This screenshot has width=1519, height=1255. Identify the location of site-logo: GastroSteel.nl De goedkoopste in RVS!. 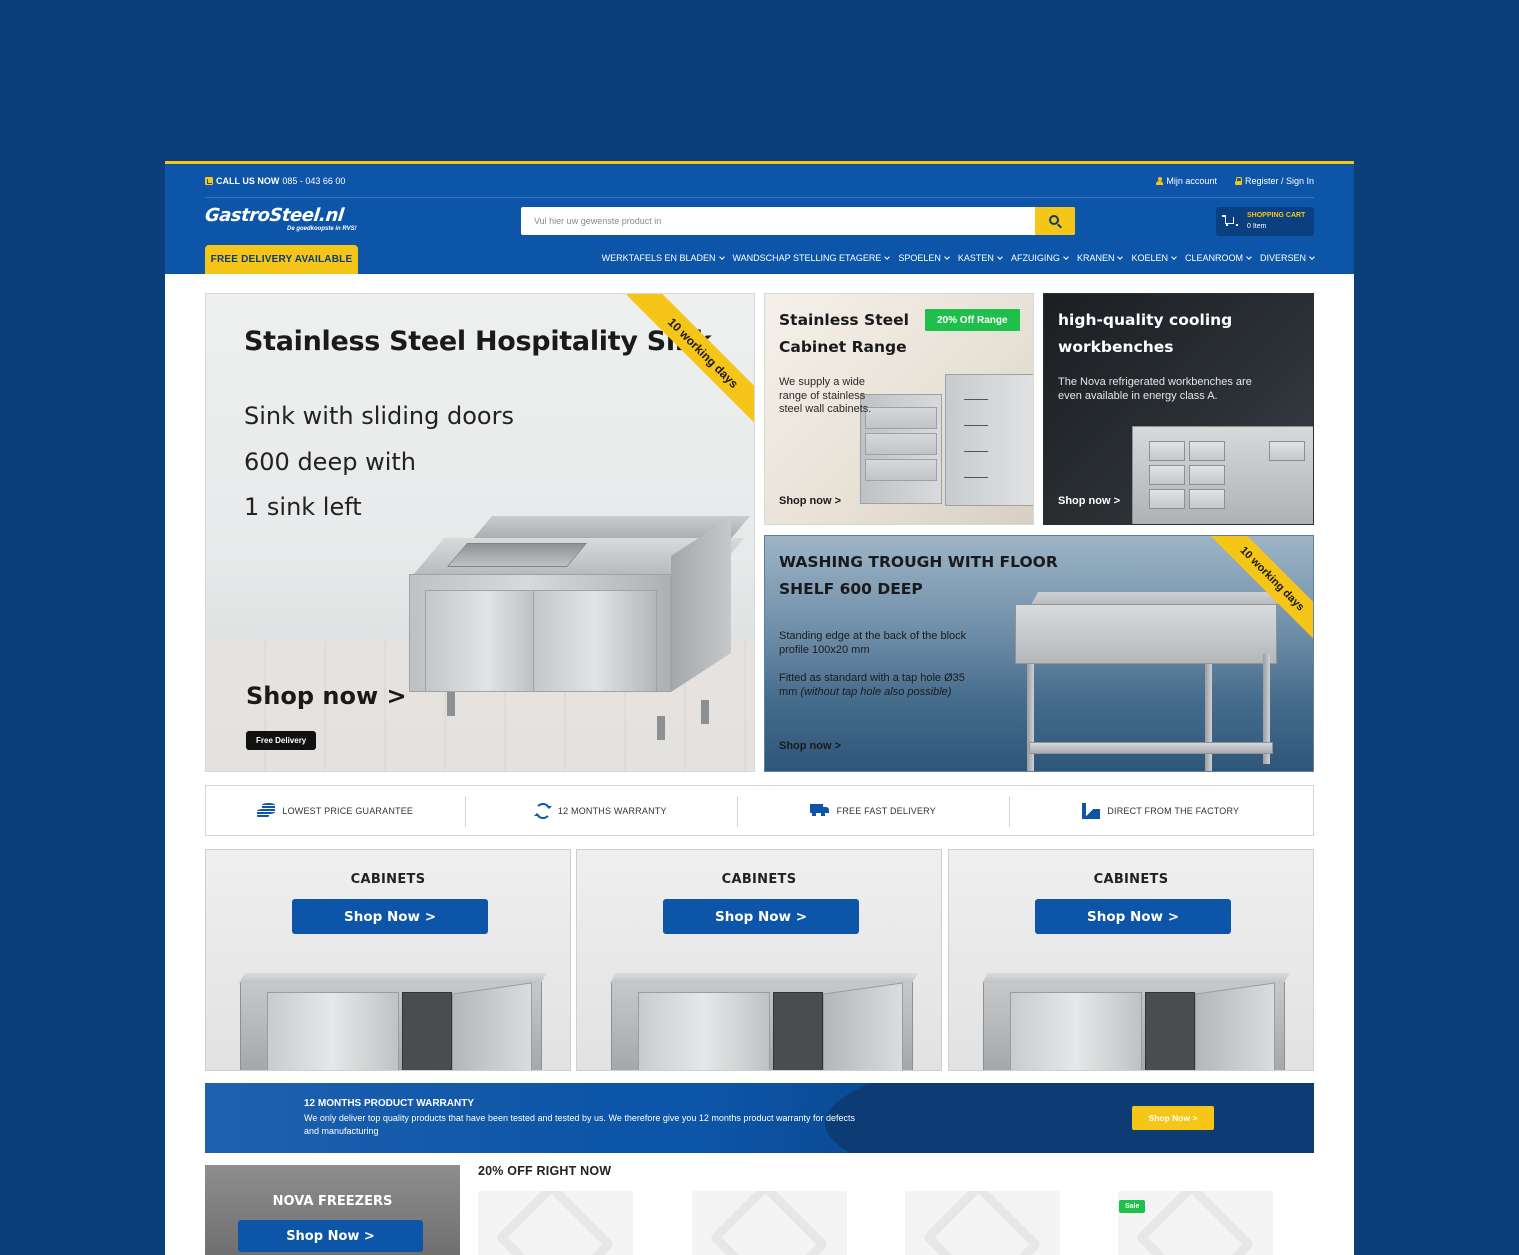
(290, 221).